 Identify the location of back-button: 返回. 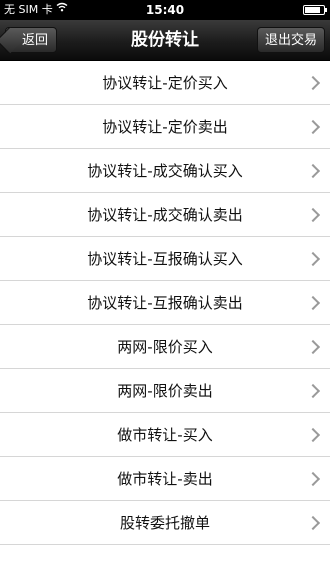
(31, 40).